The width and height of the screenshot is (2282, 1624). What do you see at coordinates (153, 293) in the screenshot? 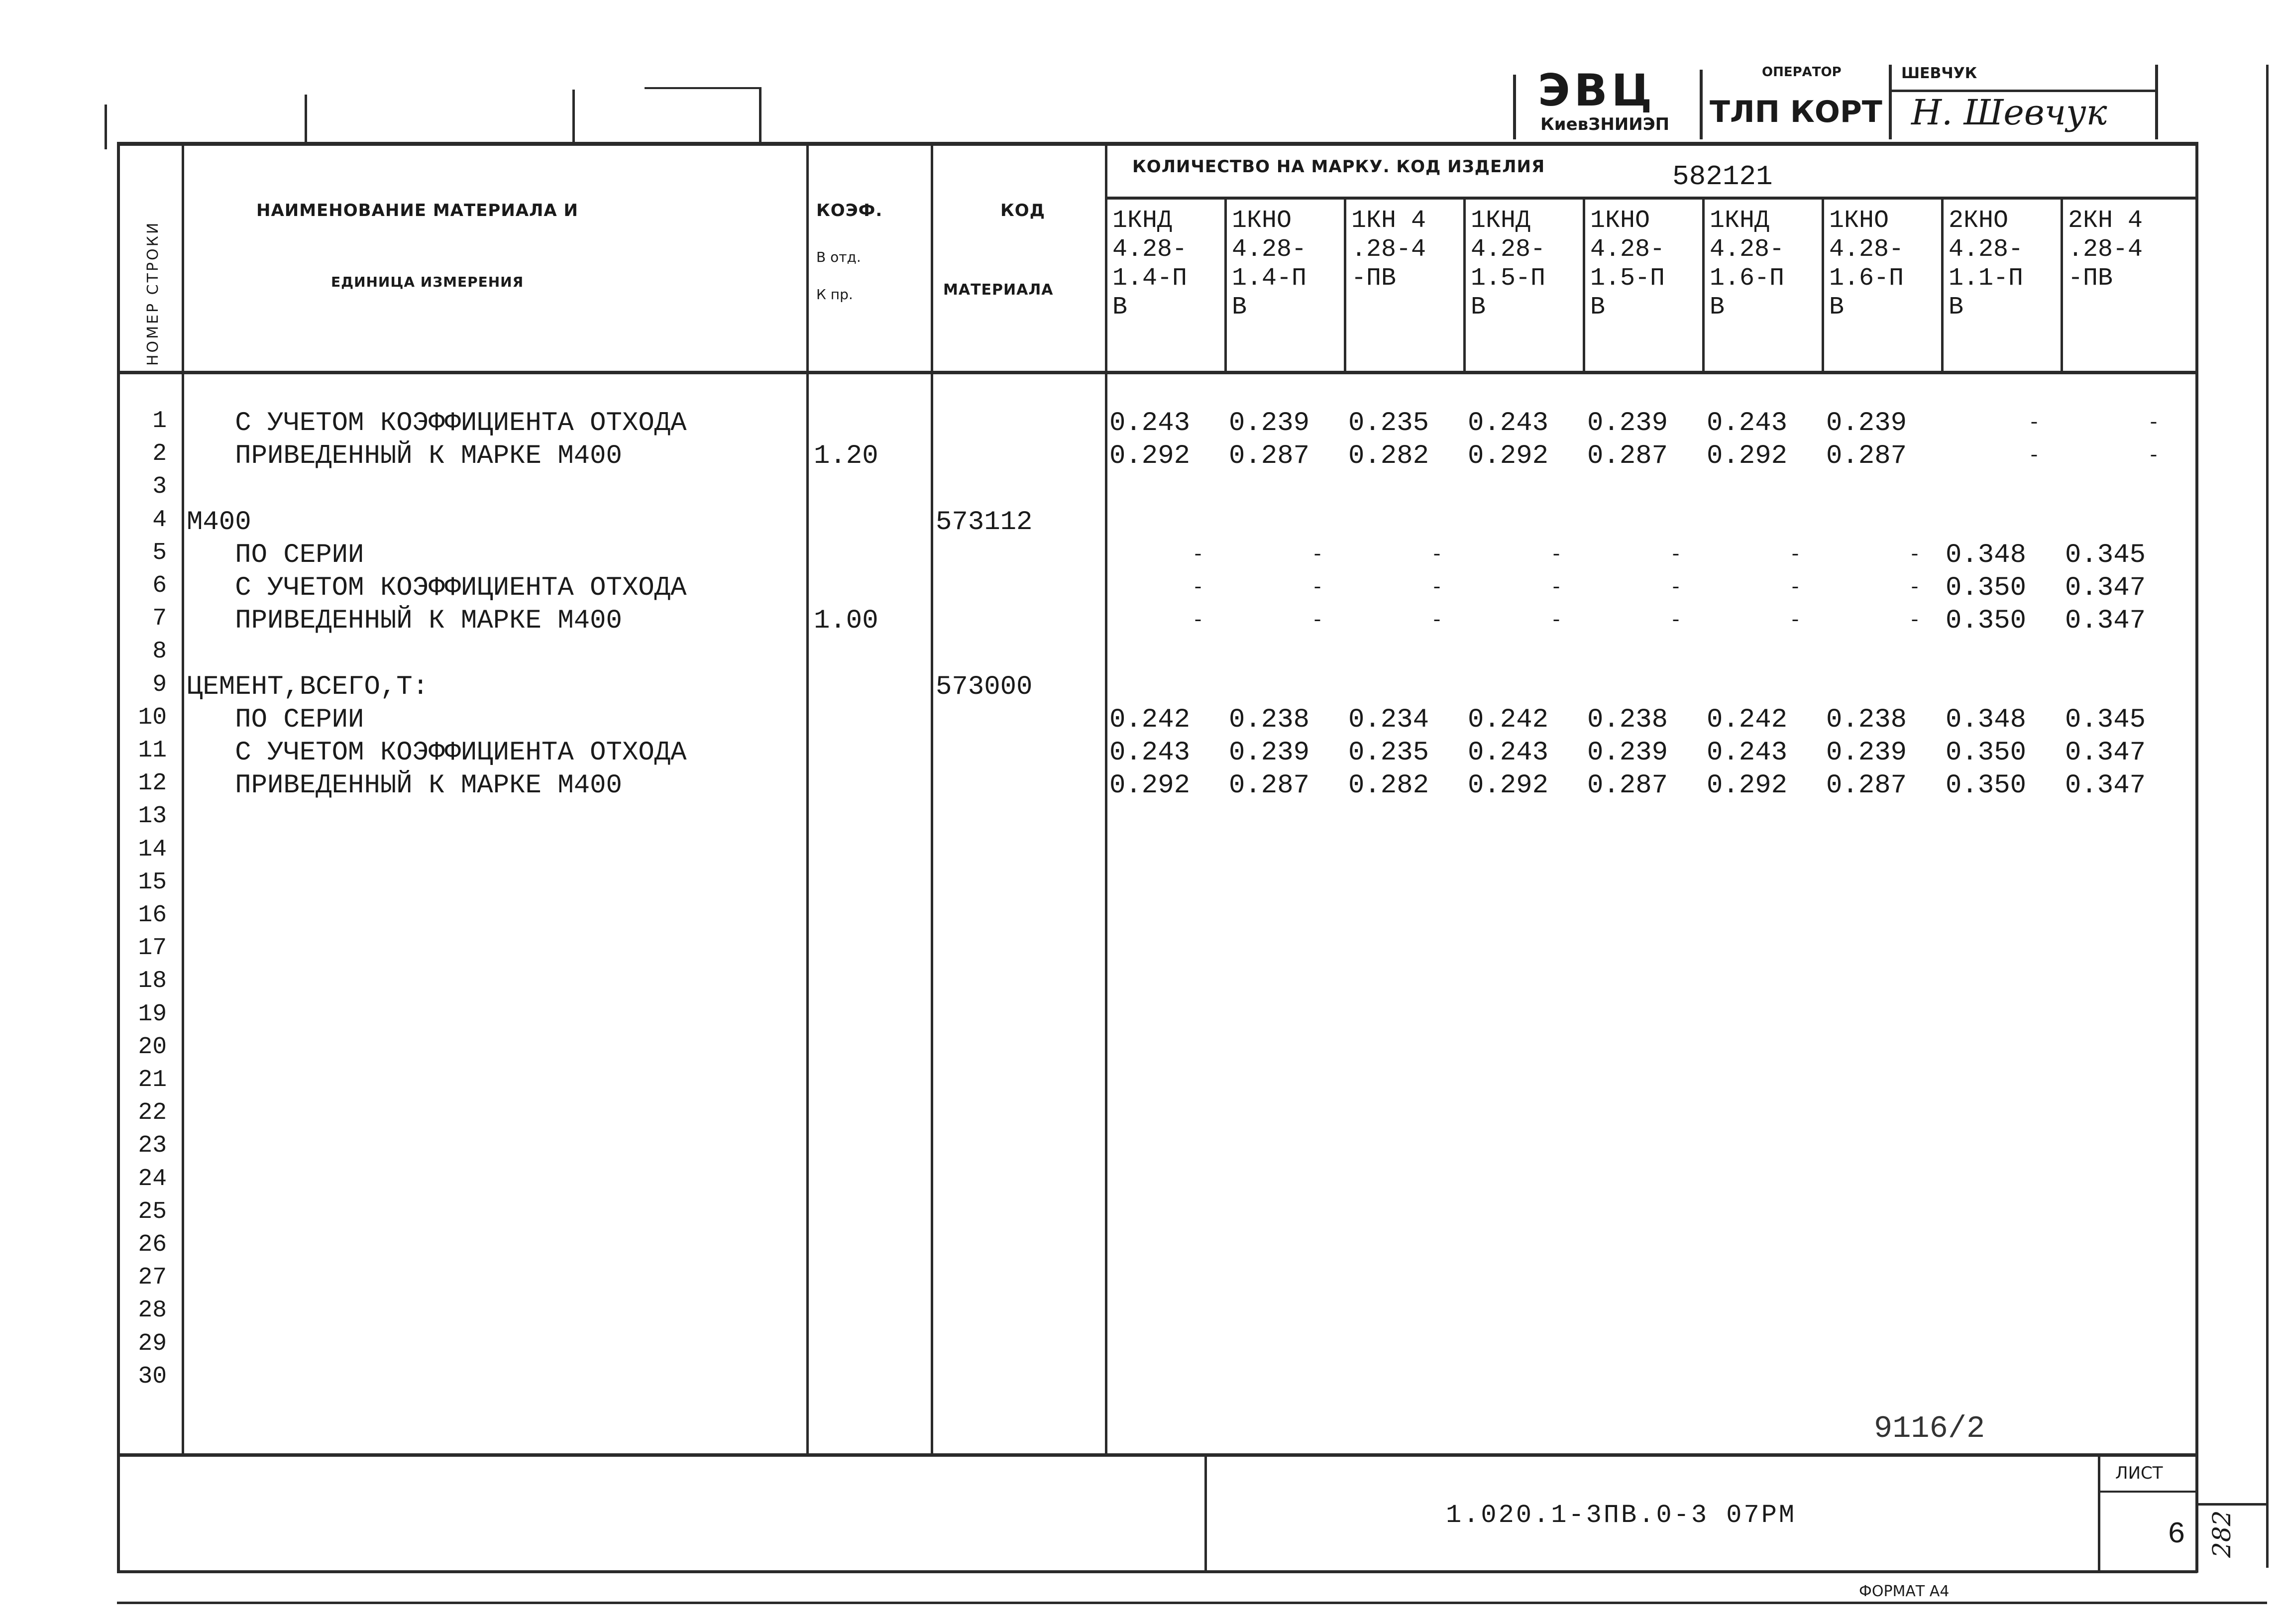
I see `row-number-header: НОМЕР СТРОКИ` at bounding box center [153, 293].